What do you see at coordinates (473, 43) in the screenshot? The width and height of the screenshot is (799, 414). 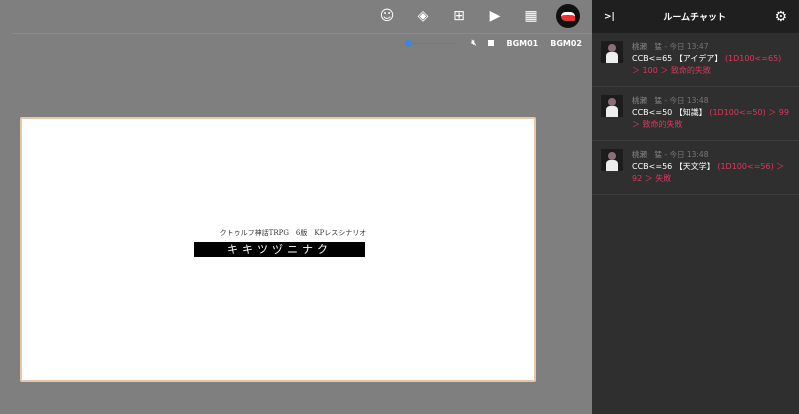 I see `mute-icon: 🔇︎` at bounding box center [473, 43].